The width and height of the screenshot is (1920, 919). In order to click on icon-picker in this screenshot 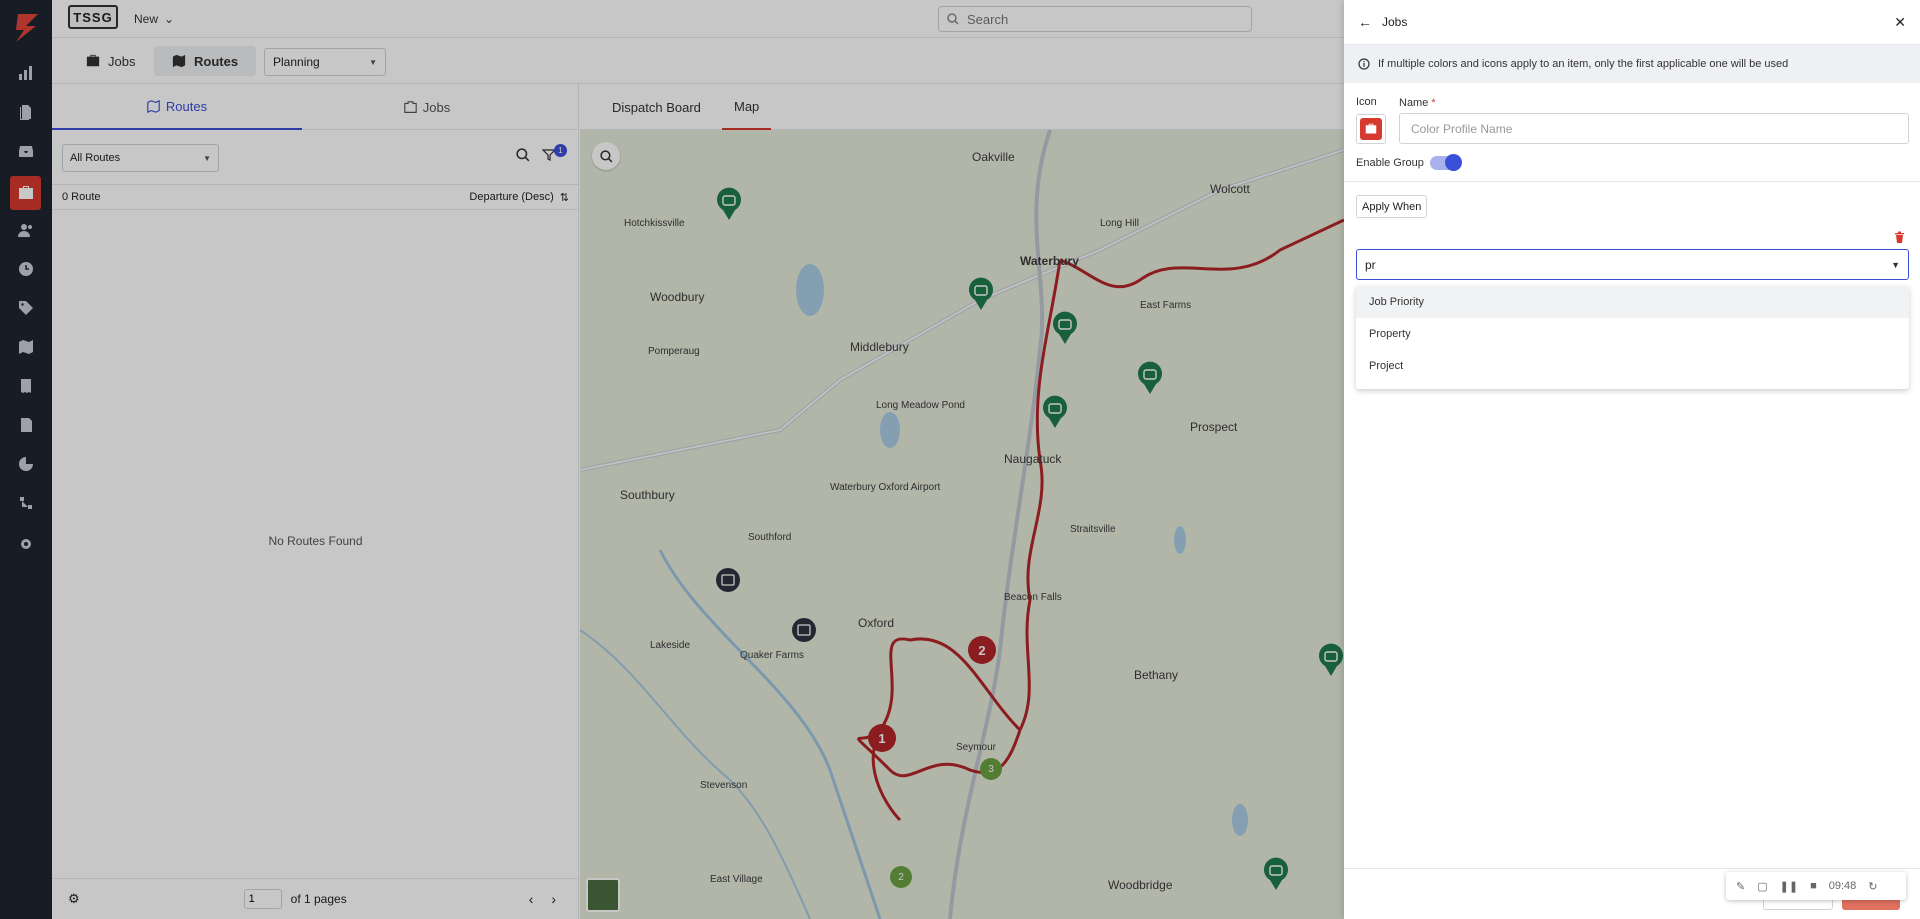, I will do `click(1371, 129)`.